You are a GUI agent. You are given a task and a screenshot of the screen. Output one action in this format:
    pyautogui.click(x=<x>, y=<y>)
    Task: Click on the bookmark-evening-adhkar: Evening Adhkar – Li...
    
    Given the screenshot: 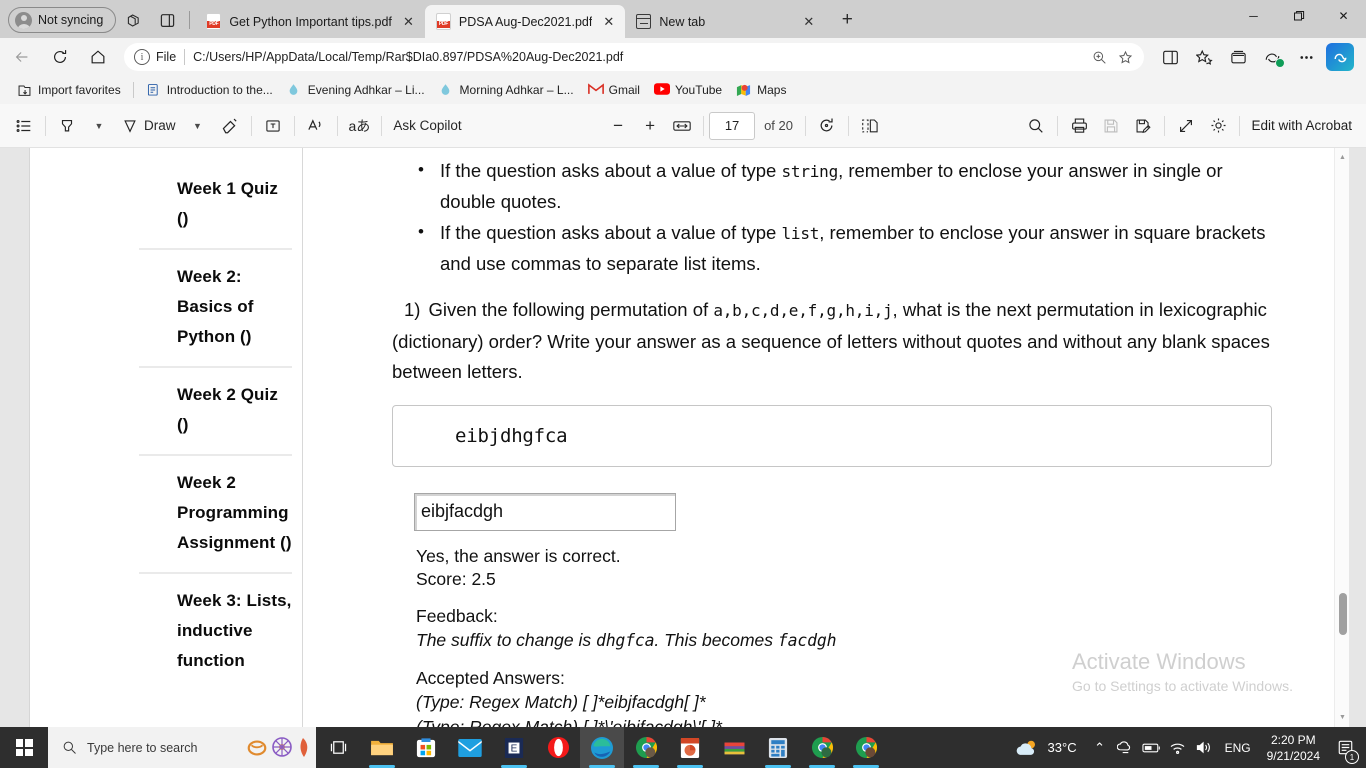 What is the action you would take?
    pyautogui.click(x=356, y=90)
    